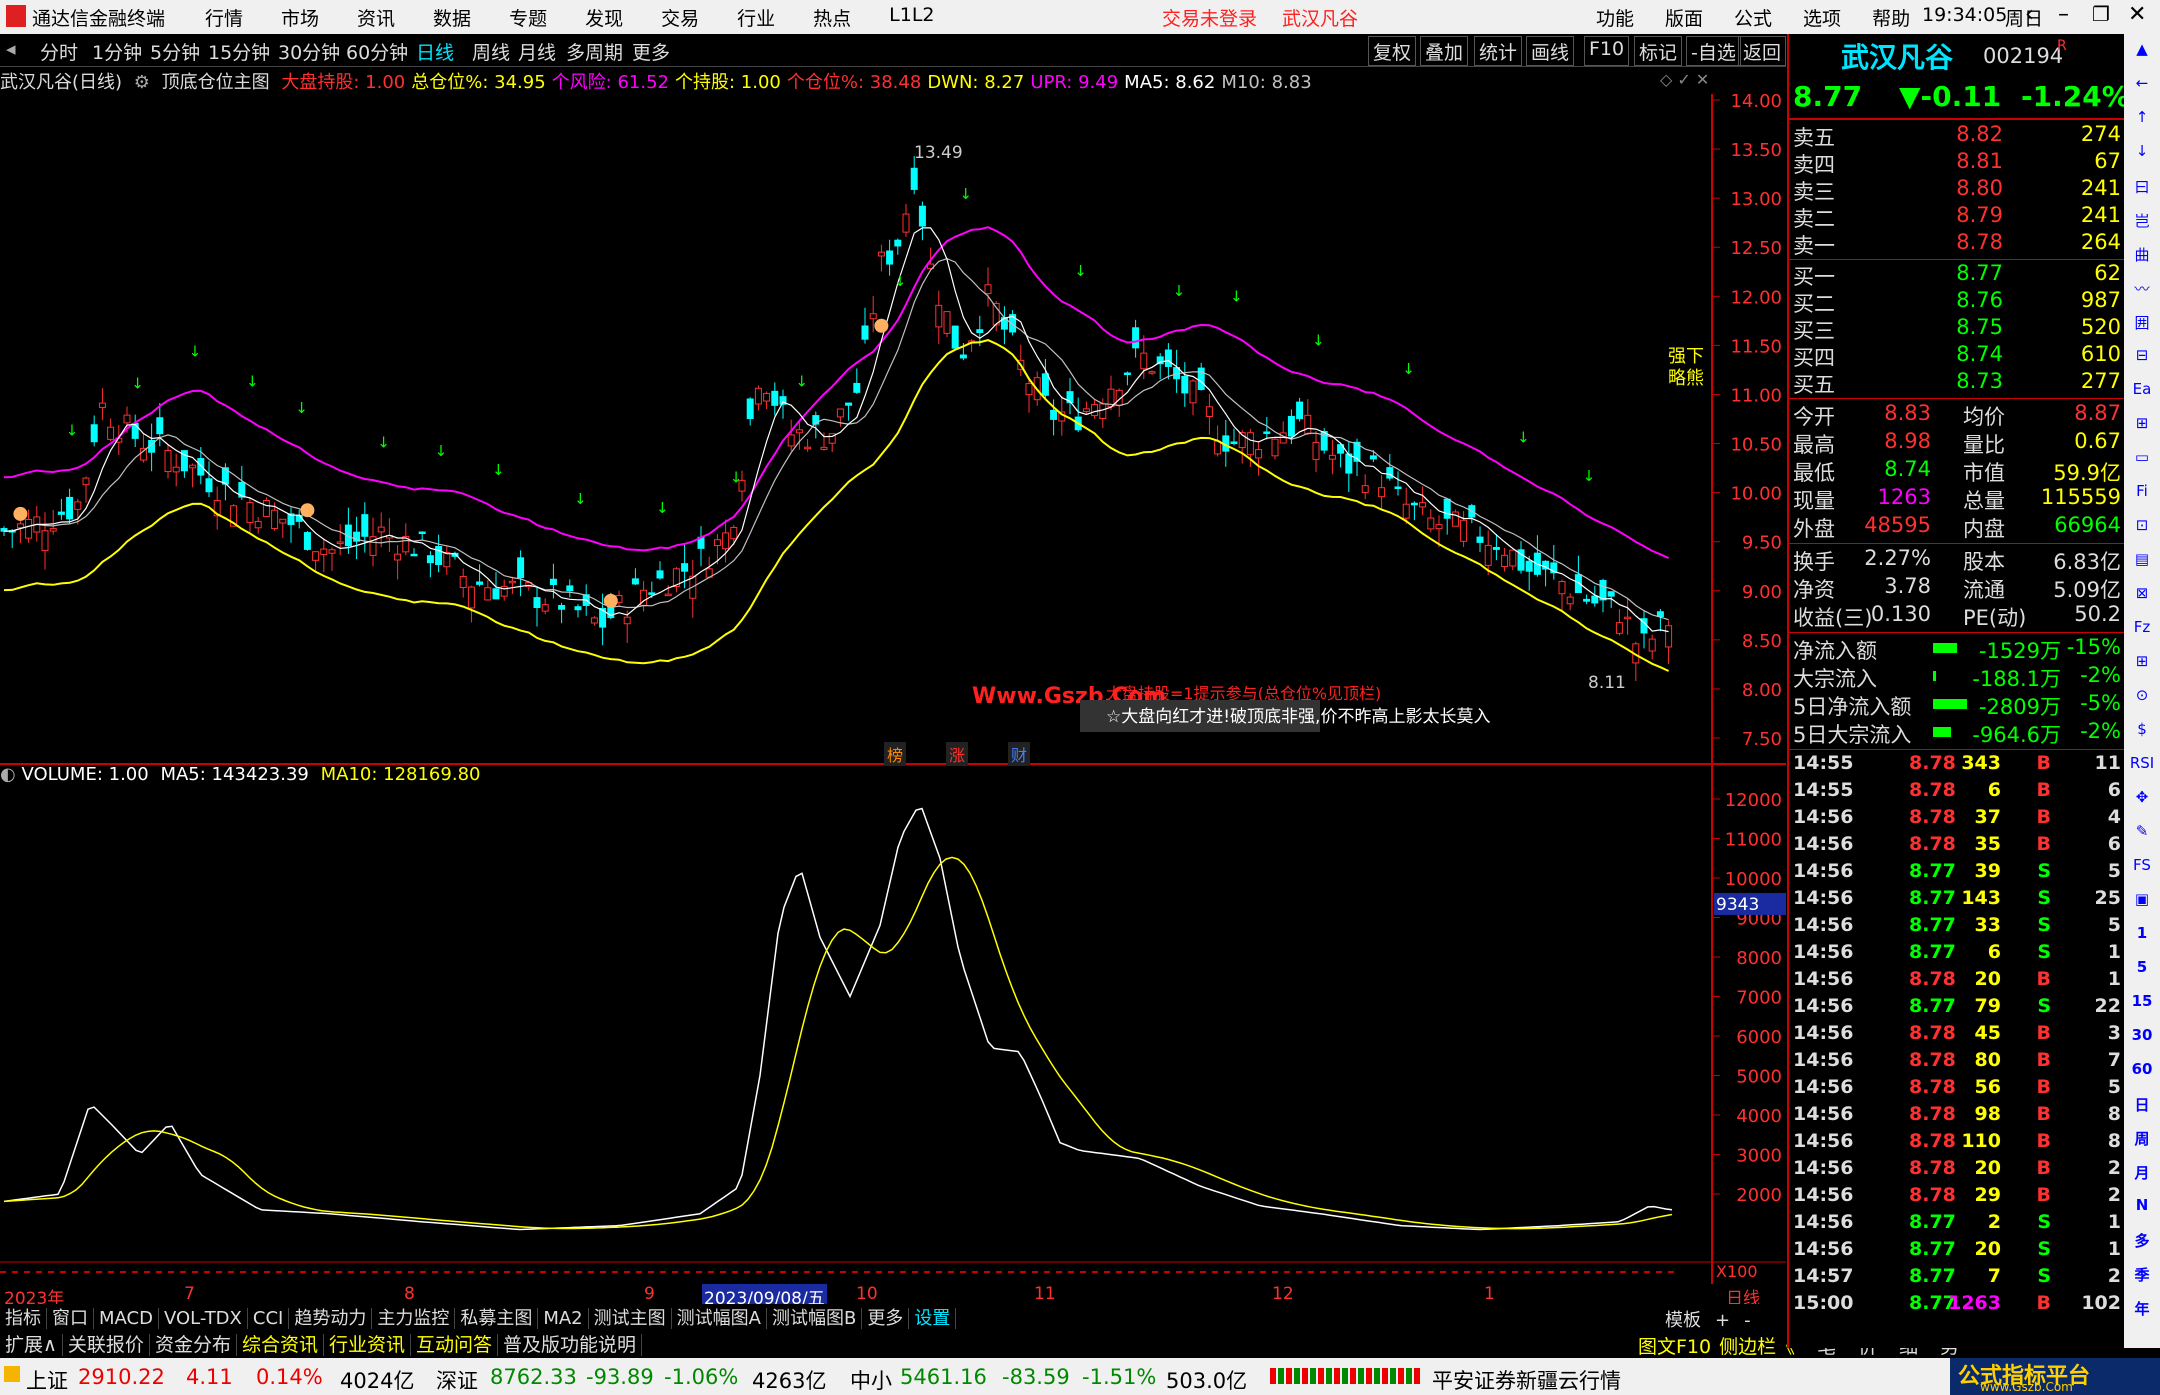  Describe the element at coordinates (1683, 1320) in the screenshot. I see `template-btn-0: 模板` at that location.